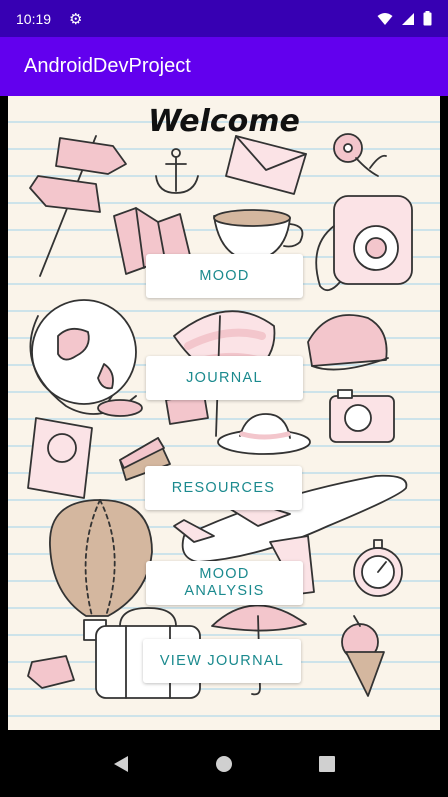  Describe the element at coordinates (51, 672) in the screenshot. I see `luggage-tag-icon` at that location.